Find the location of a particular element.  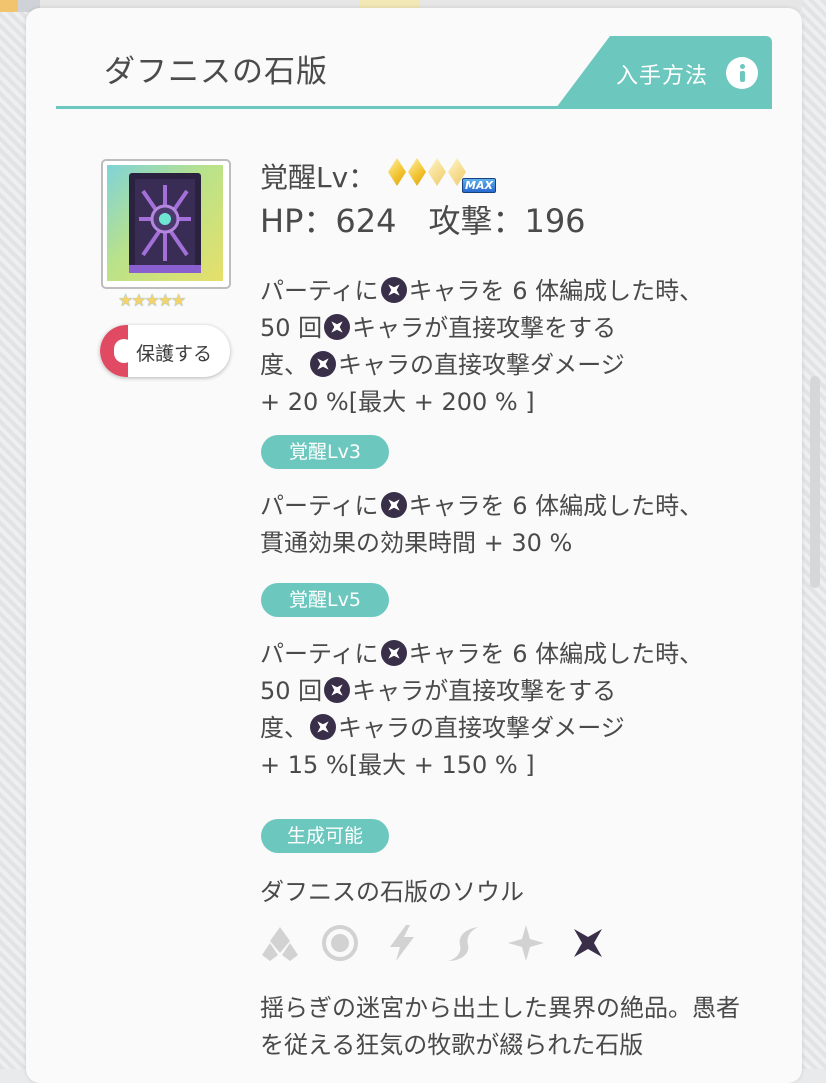

soul-name: ダフニスの石版のソウル is located at coordinates (392, 892).